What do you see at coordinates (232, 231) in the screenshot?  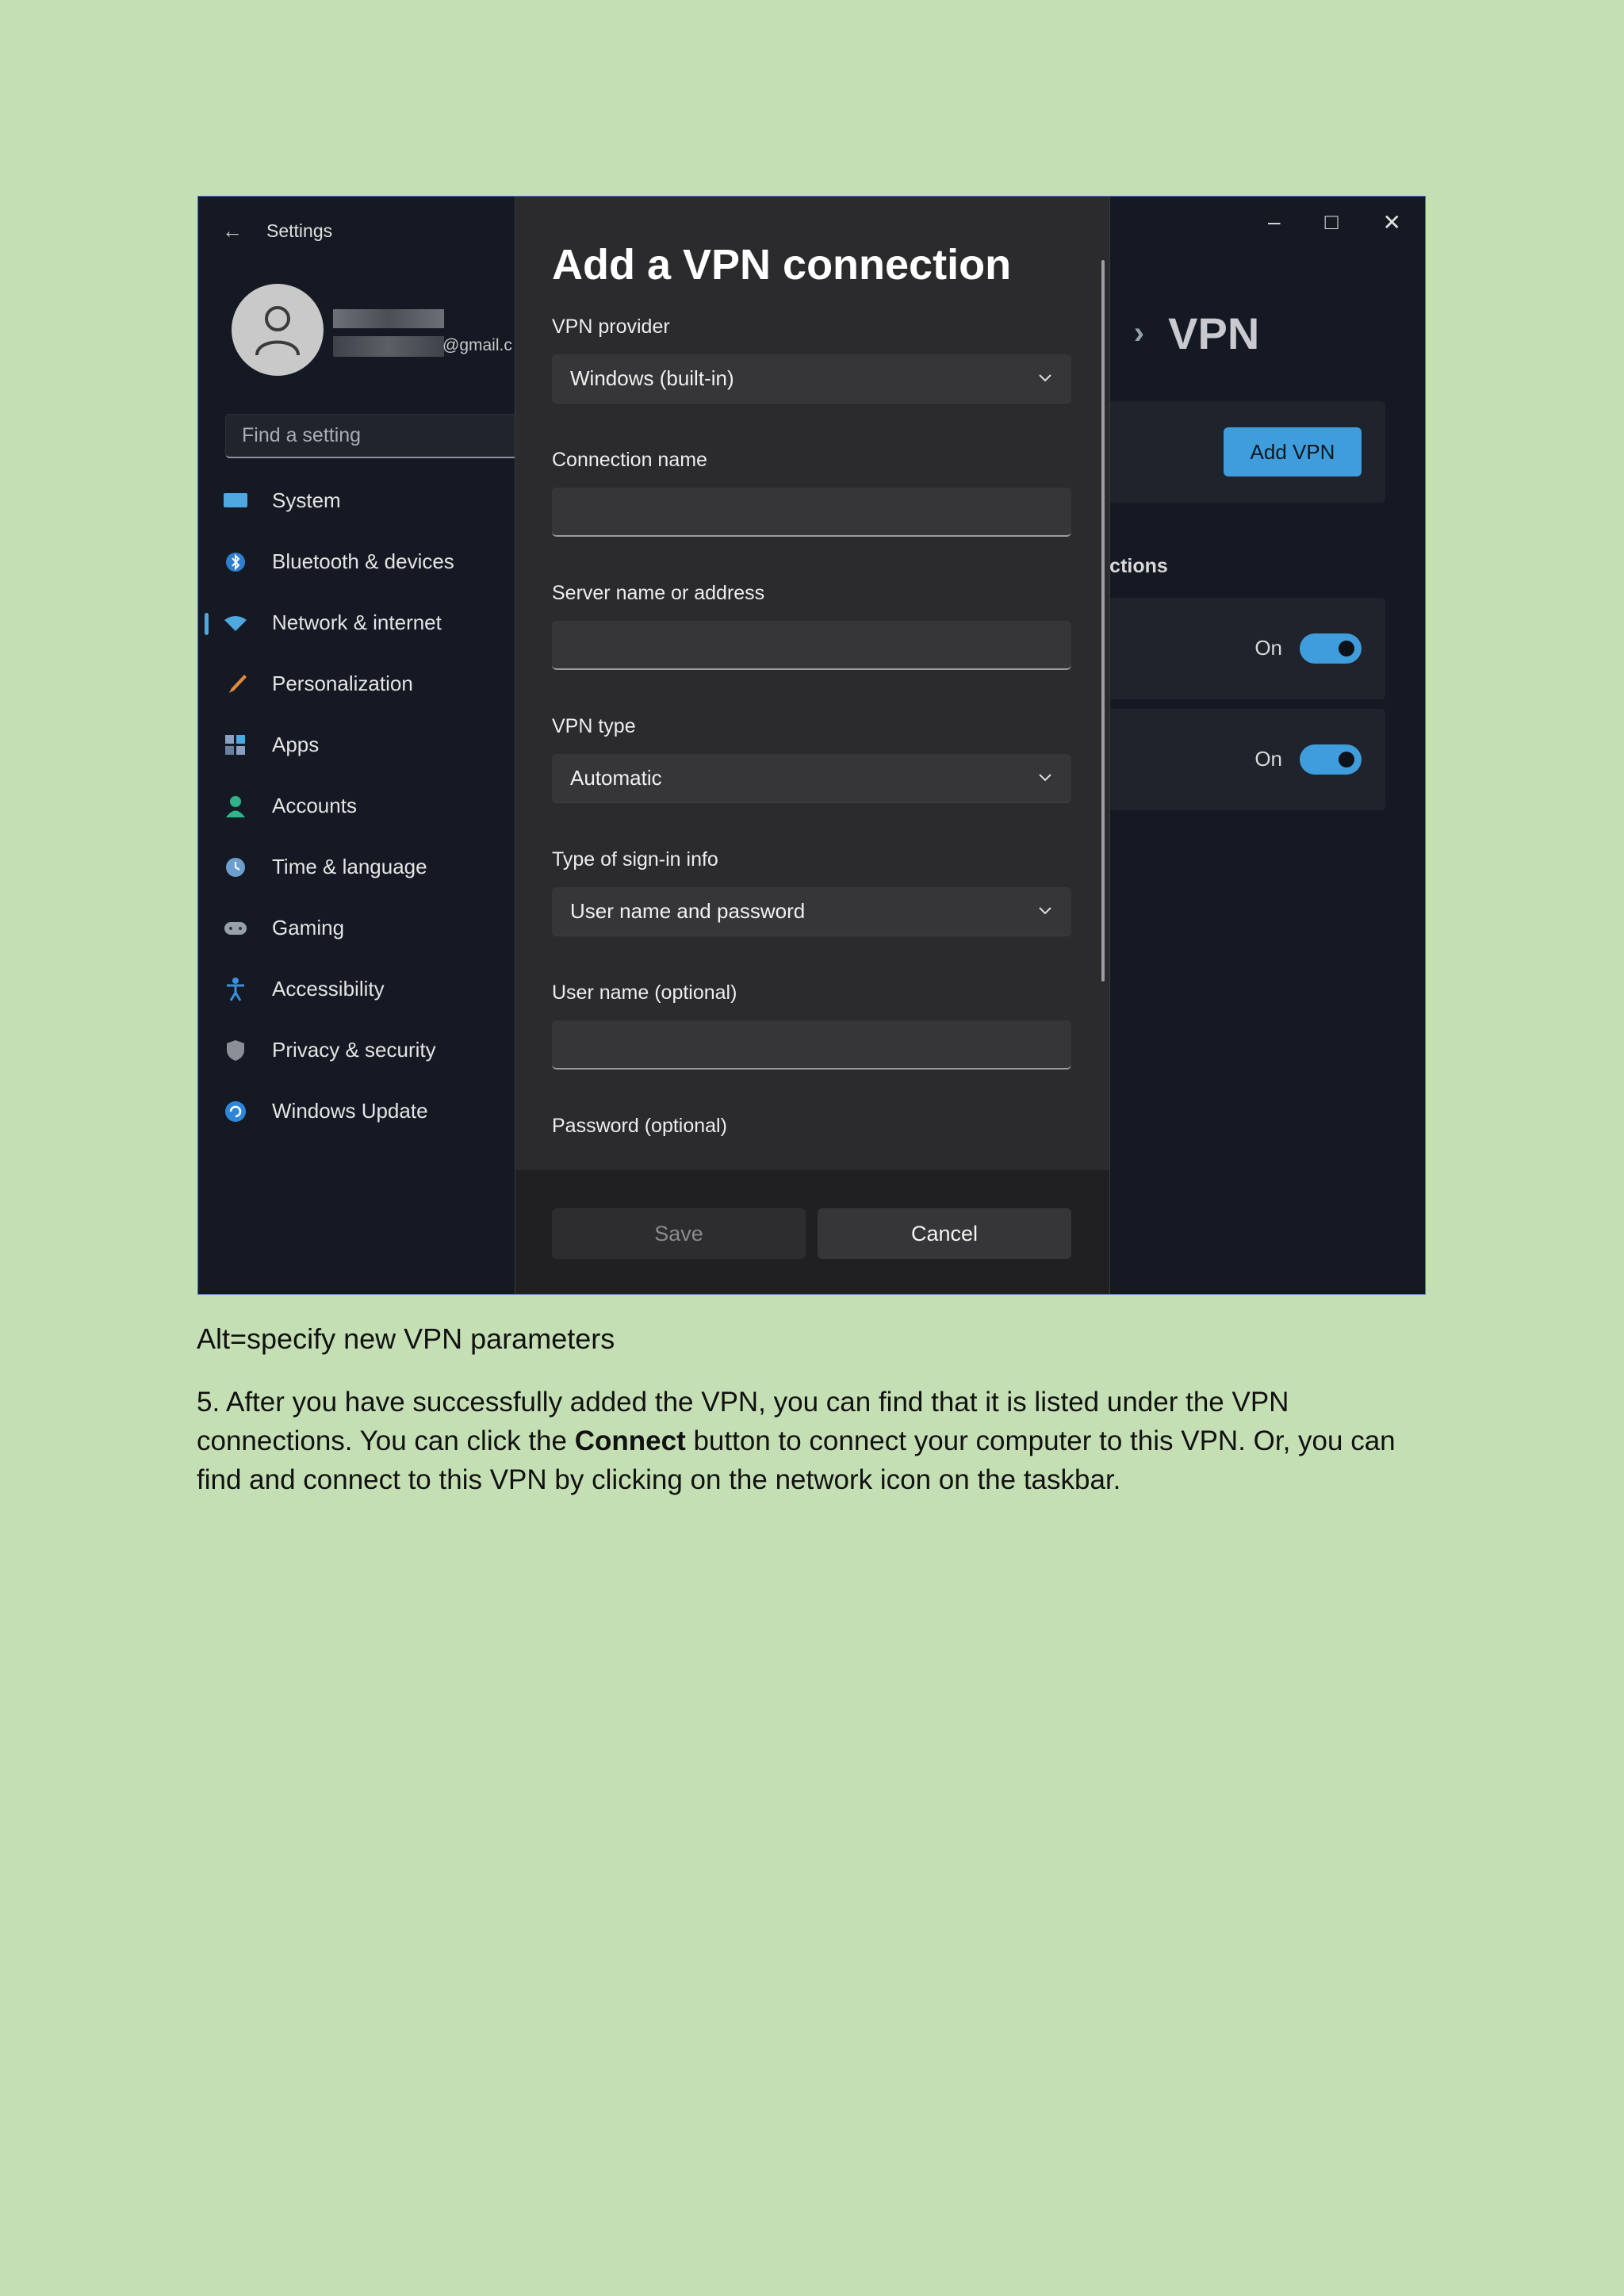 I see `back-arrow-icon: ←` at bounding box center [232, 231].